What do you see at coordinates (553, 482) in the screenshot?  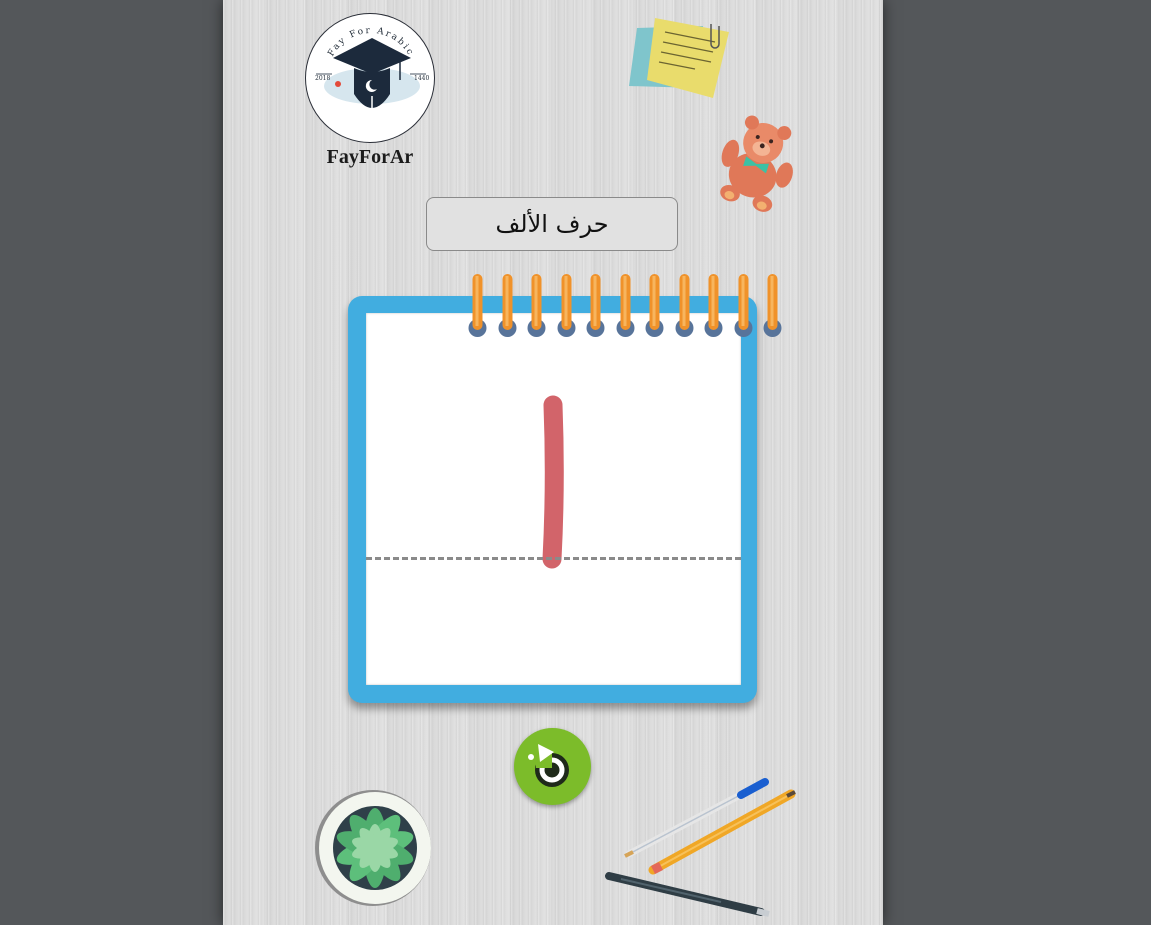 I see `letter-alif-stroke` at bounding box center [553, 482].